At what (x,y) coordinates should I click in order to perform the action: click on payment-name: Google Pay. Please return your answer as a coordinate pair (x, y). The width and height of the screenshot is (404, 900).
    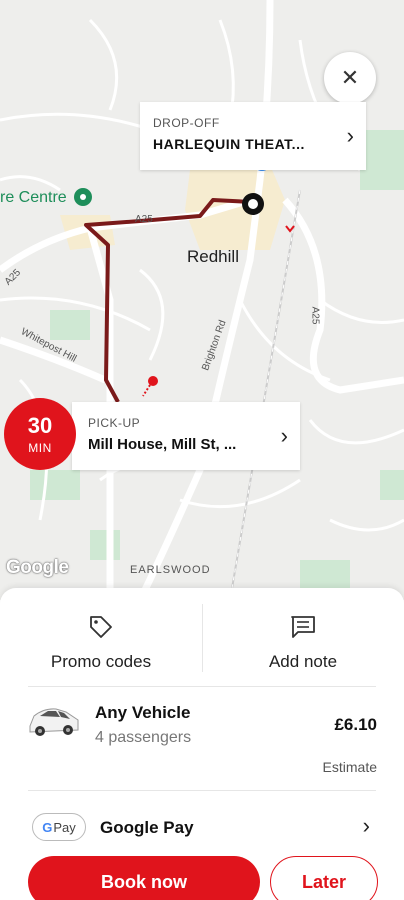
    Looking at the image, I should click on (147, 827).